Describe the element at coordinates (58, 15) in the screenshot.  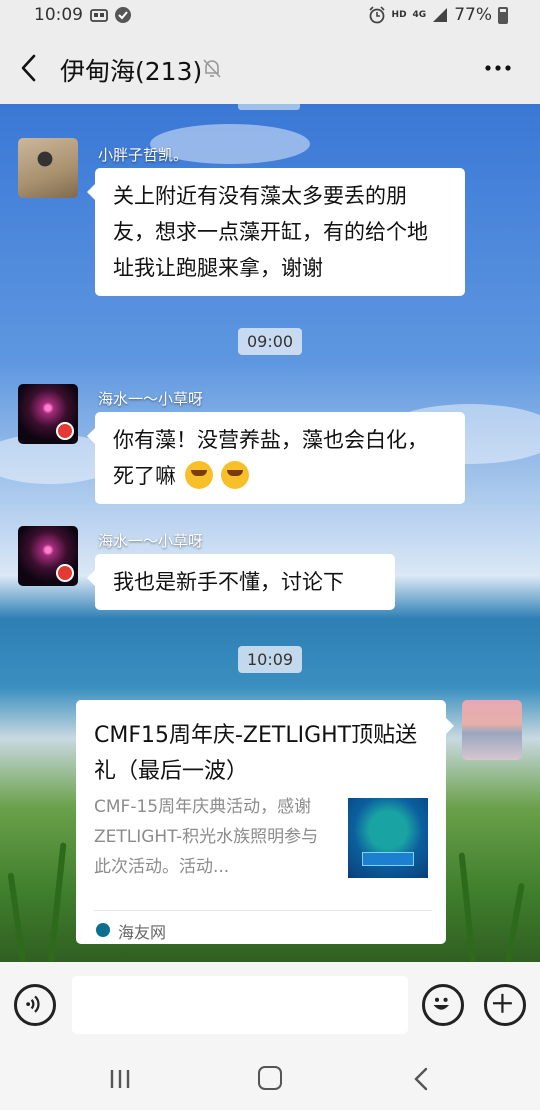
I see `status-time: 10:09` at that location.